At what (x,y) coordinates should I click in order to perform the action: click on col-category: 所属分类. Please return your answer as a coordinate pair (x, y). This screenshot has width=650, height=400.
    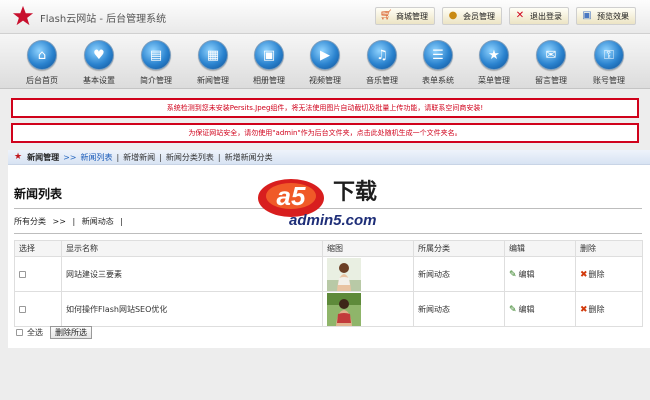
    Looking at the image, I should click on (459, 248).